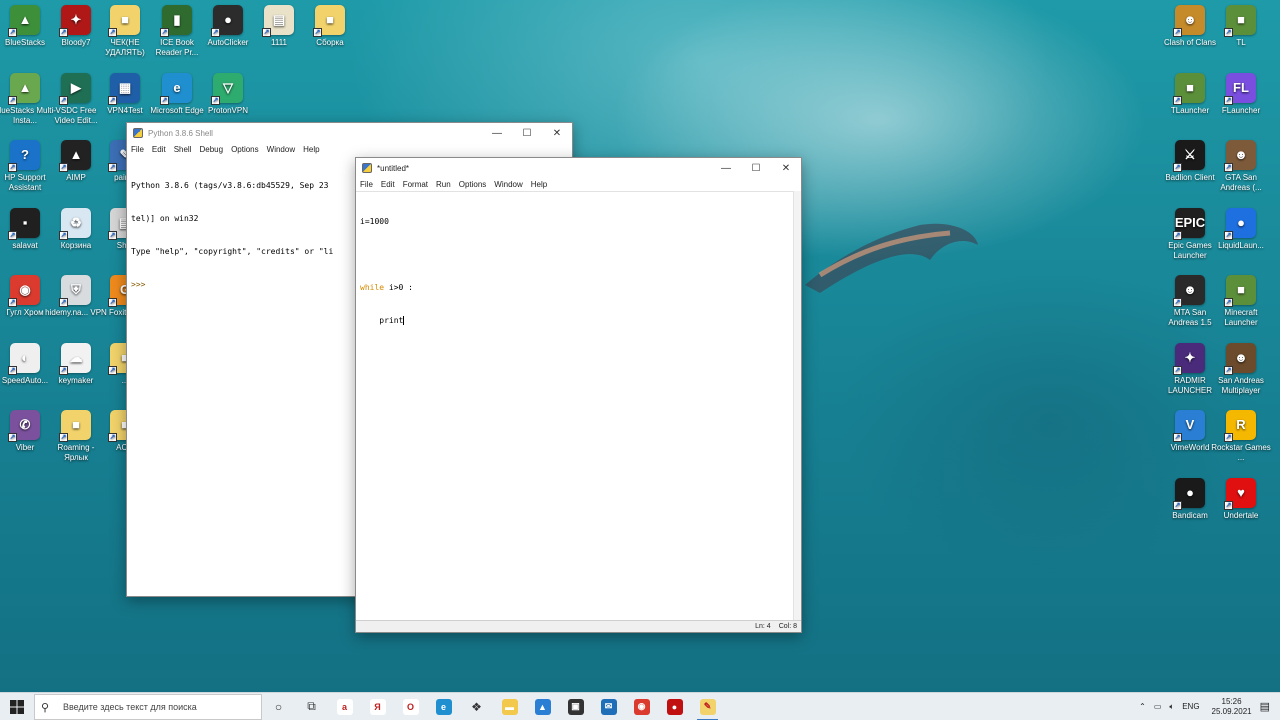 This screenshot has width=1280, height=720. Describe the element at coordinates (227, 89) in the screenshot. I see `app-icon: ▽ ↗` at that location.